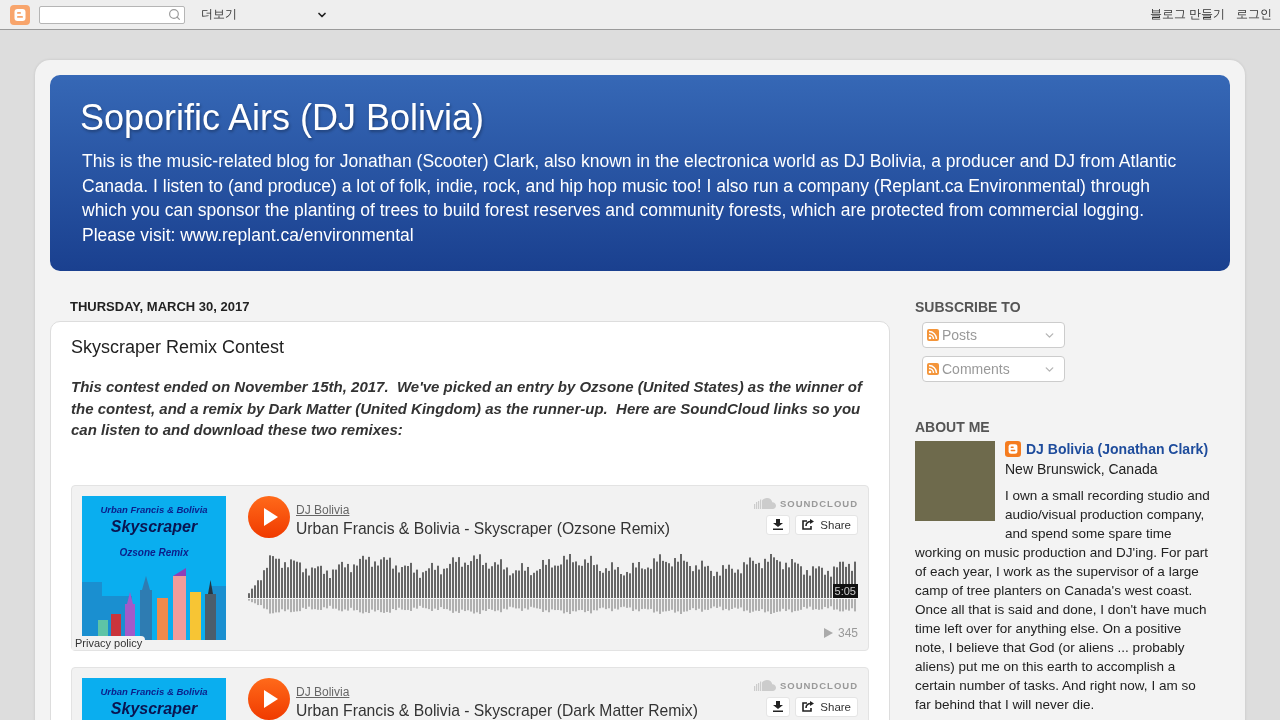 This screenshot has height=720, width=1280. Describe the element at coordinates (1254, 14) in the screenshot. I see `nav-link: 로그인` at that location.